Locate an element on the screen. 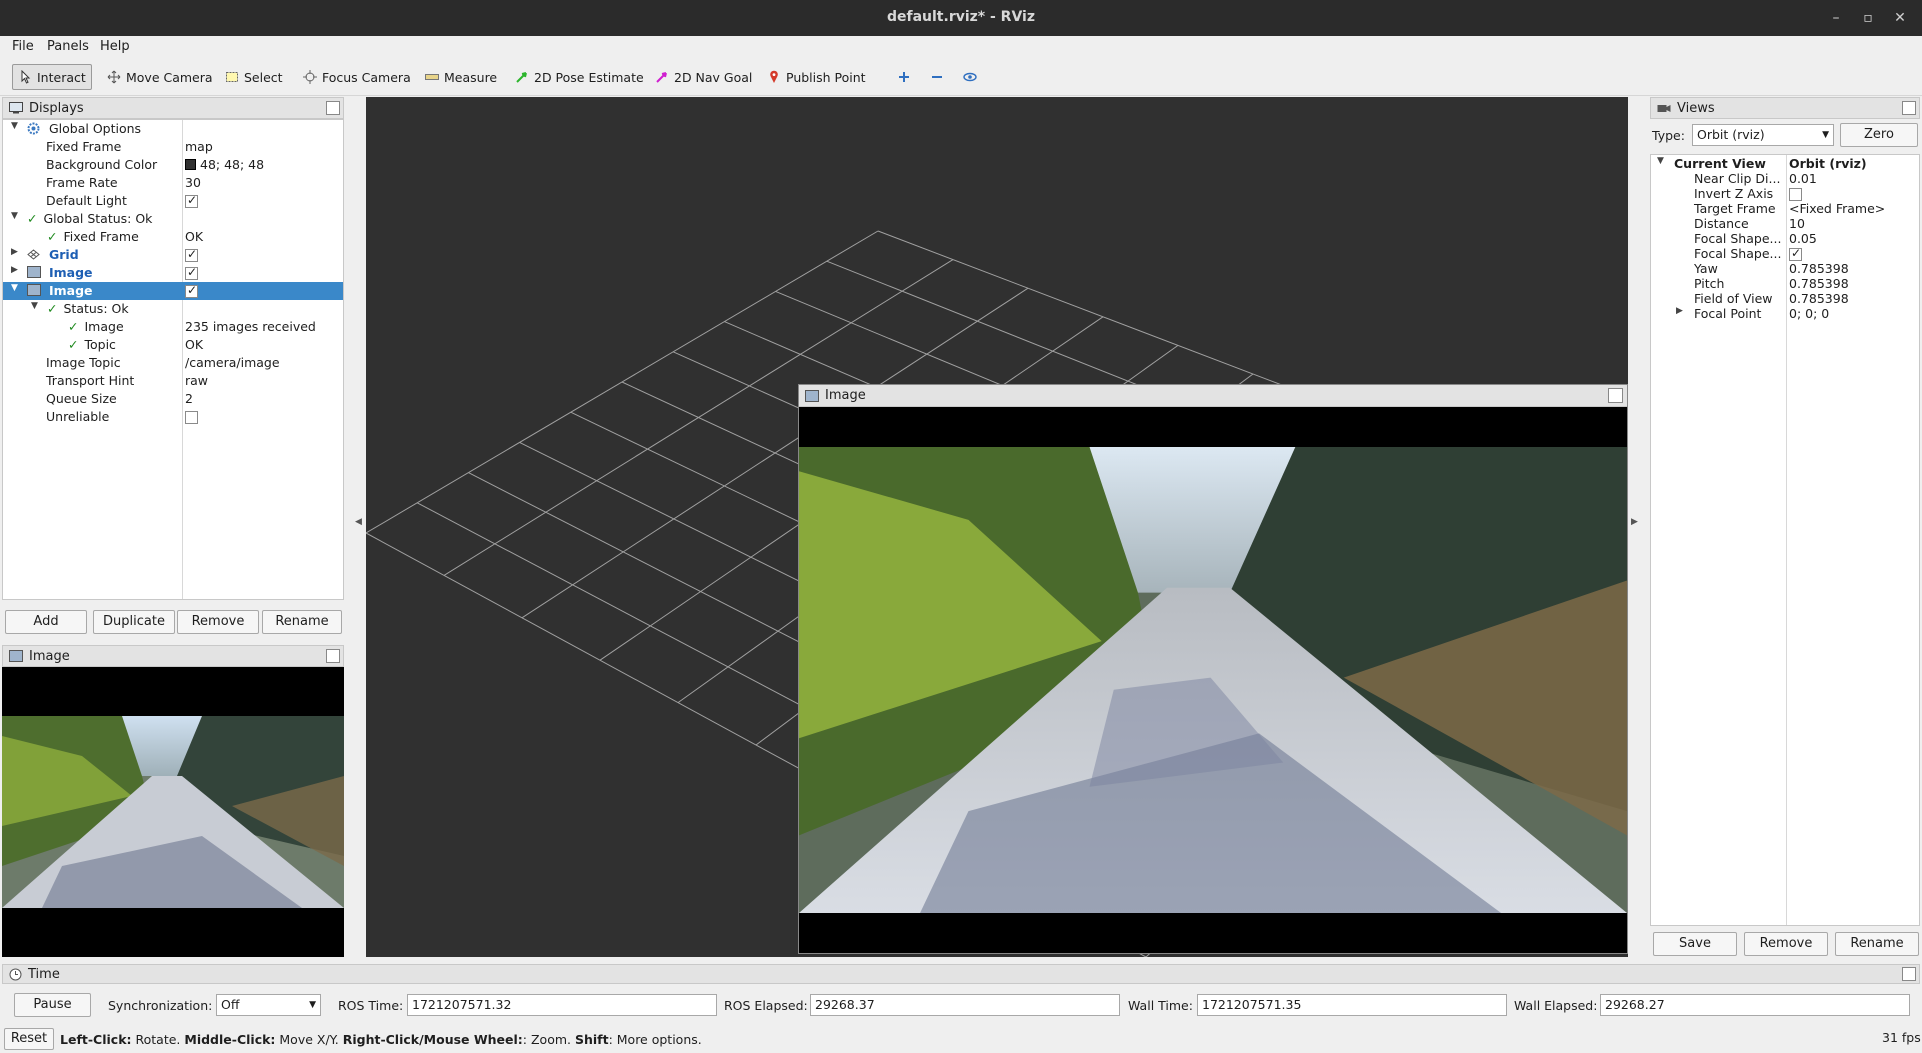  remove-display-button: Remove is located at coordinates (218, 622).